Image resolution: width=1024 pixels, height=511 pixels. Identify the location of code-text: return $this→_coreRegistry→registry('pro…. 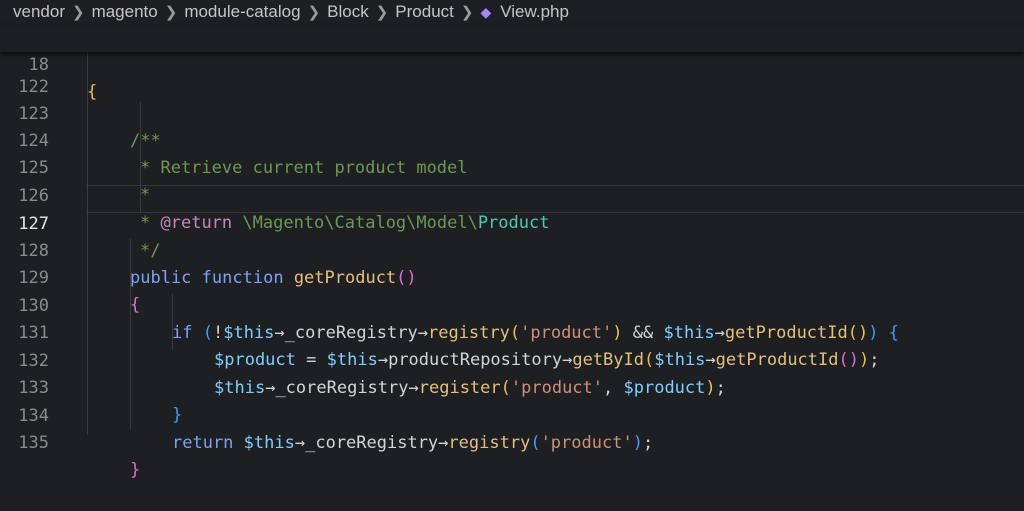
(413, 443).